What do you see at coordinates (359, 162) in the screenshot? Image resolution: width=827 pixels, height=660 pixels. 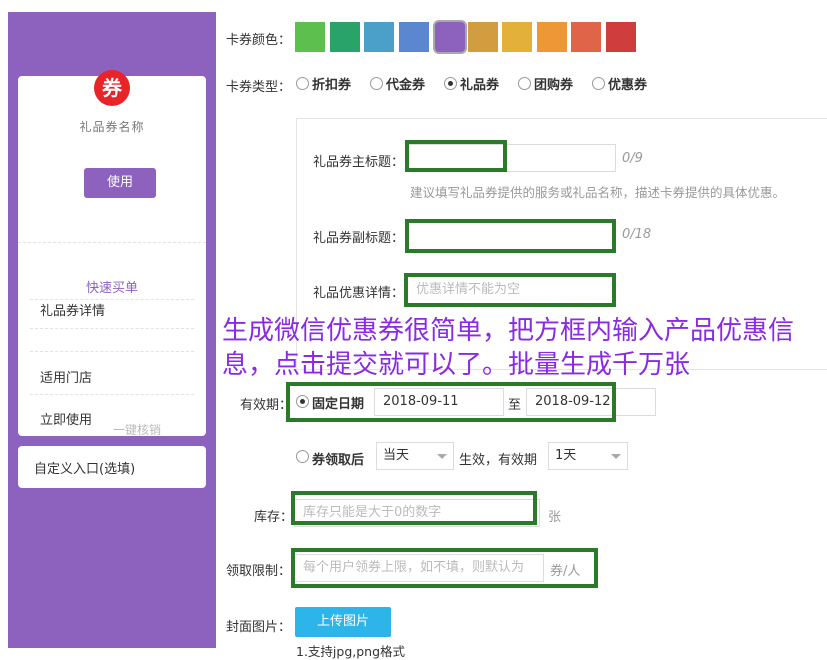 I see `main-title-label: 礼品券主标题：` at bounding box center [359, 162].